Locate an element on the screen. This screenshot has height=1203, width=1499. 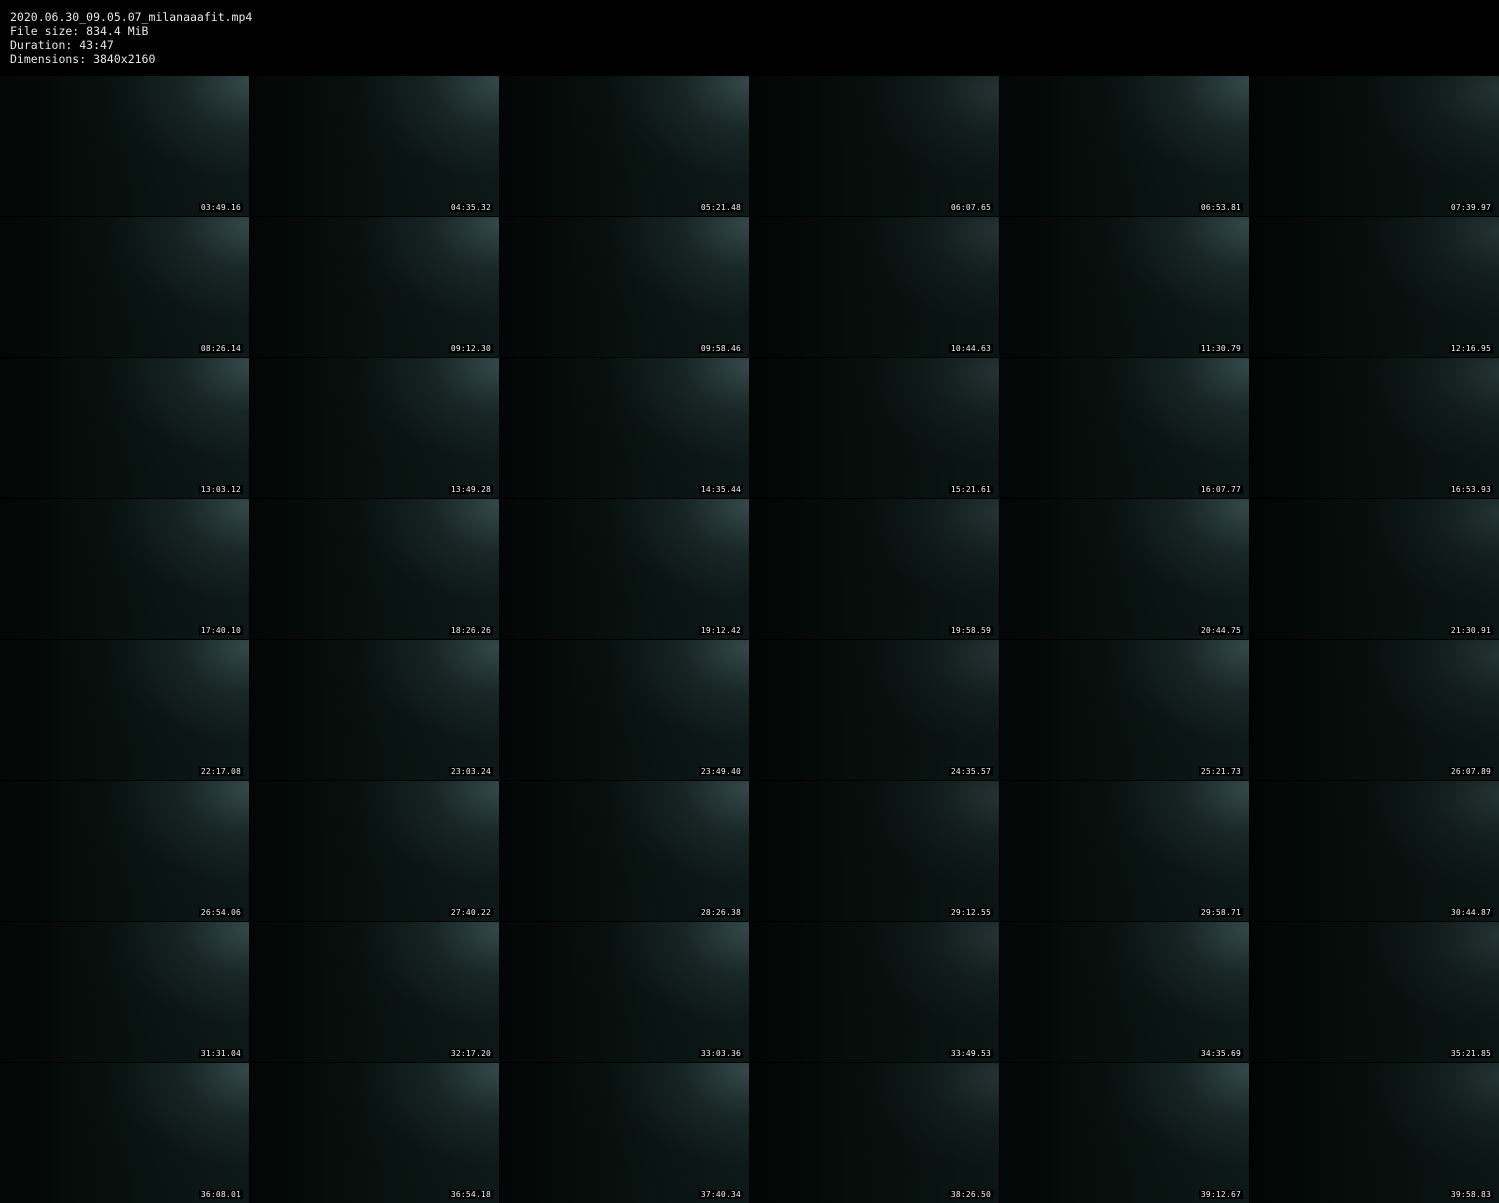
video-thumbnail: 15:21.61 is located at coordinates (874, 428).